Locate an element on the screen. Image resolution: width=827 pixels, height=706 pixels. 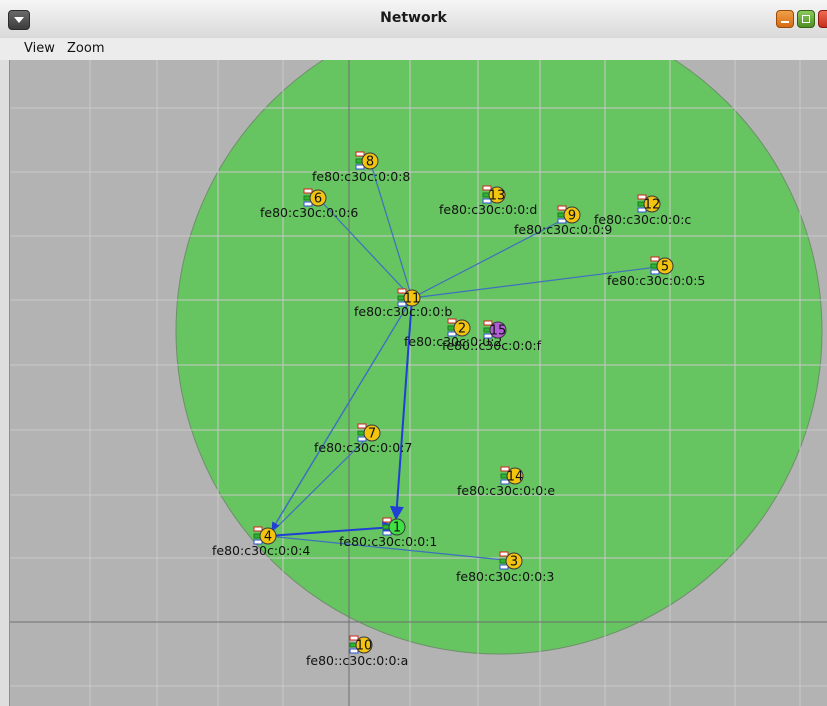
node-address-label: fe80::c30c:0:0:a is located at coordinates (357, 660).